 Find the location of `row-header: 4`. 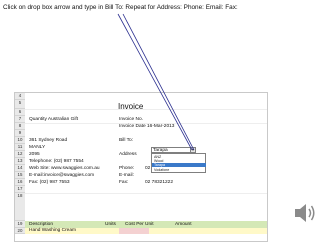

row-header: 4 is located at coordinates (20, 96).